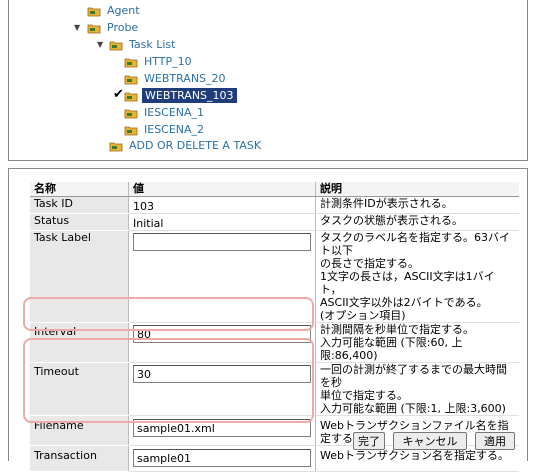 Image resolution: width=535 pixels, height=472 pixels. Describe the element at coordinates (180, 95) in the screenshot. I see `tree-item-webtrans-103: WEBTRANS_103` at that location.